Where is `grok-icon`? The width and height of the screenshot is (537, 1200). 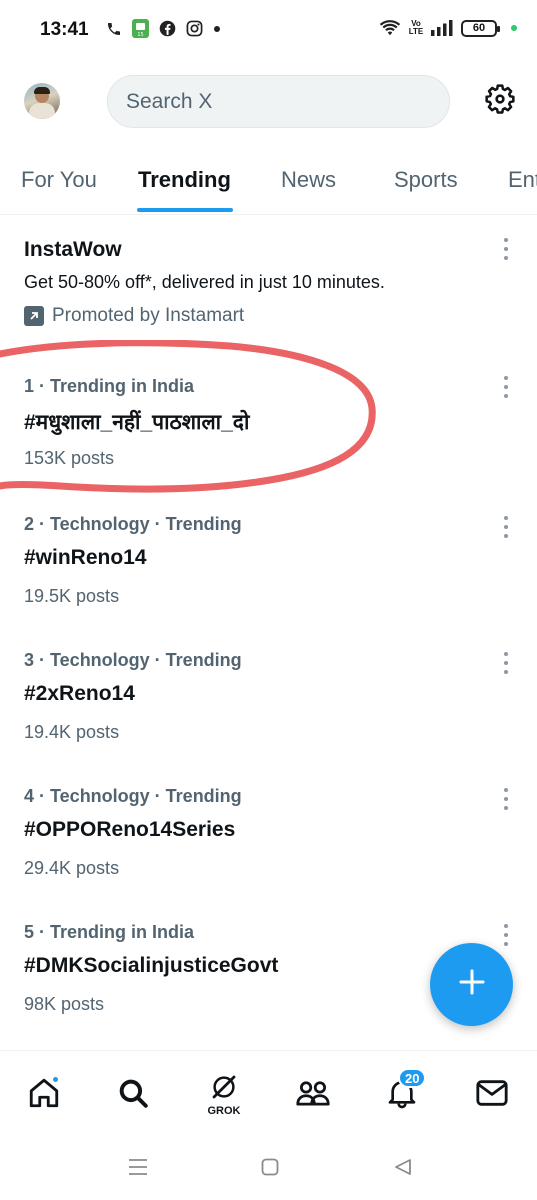 grok-icon is located at coordinates (224, 1089).